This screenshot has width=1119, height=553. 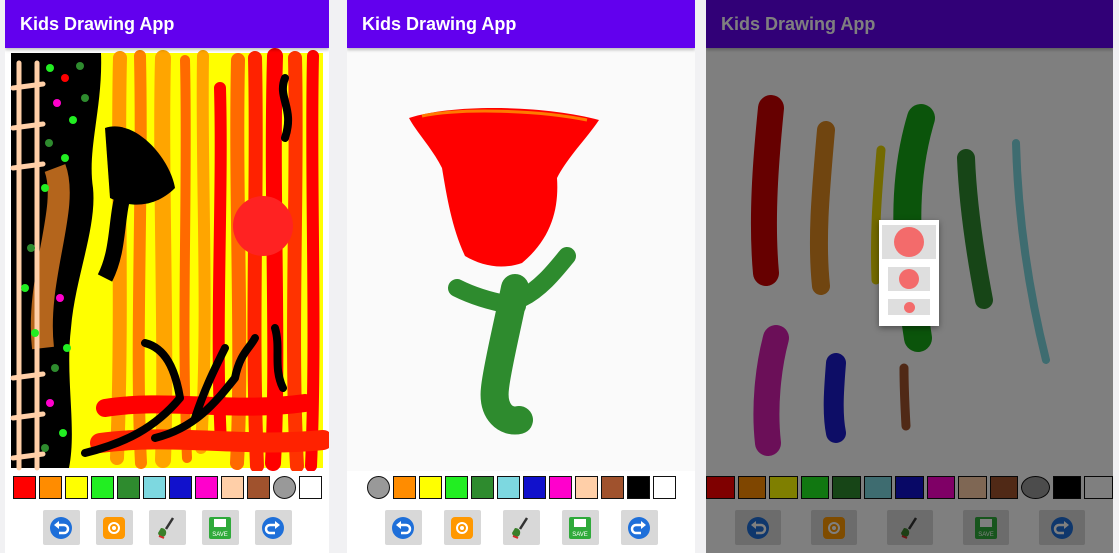 I want to click on color-swatch-black, so click(x=638, y=487).